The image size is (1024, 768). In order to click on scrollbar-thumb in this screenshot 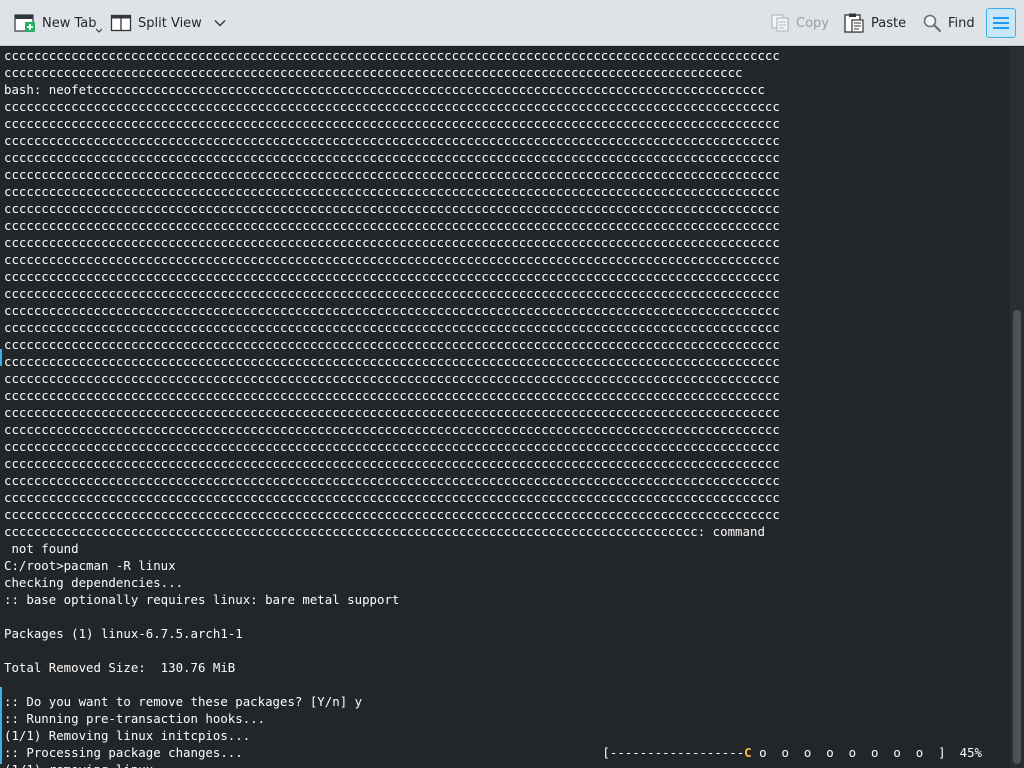, I will do `click(1017, 537)`.